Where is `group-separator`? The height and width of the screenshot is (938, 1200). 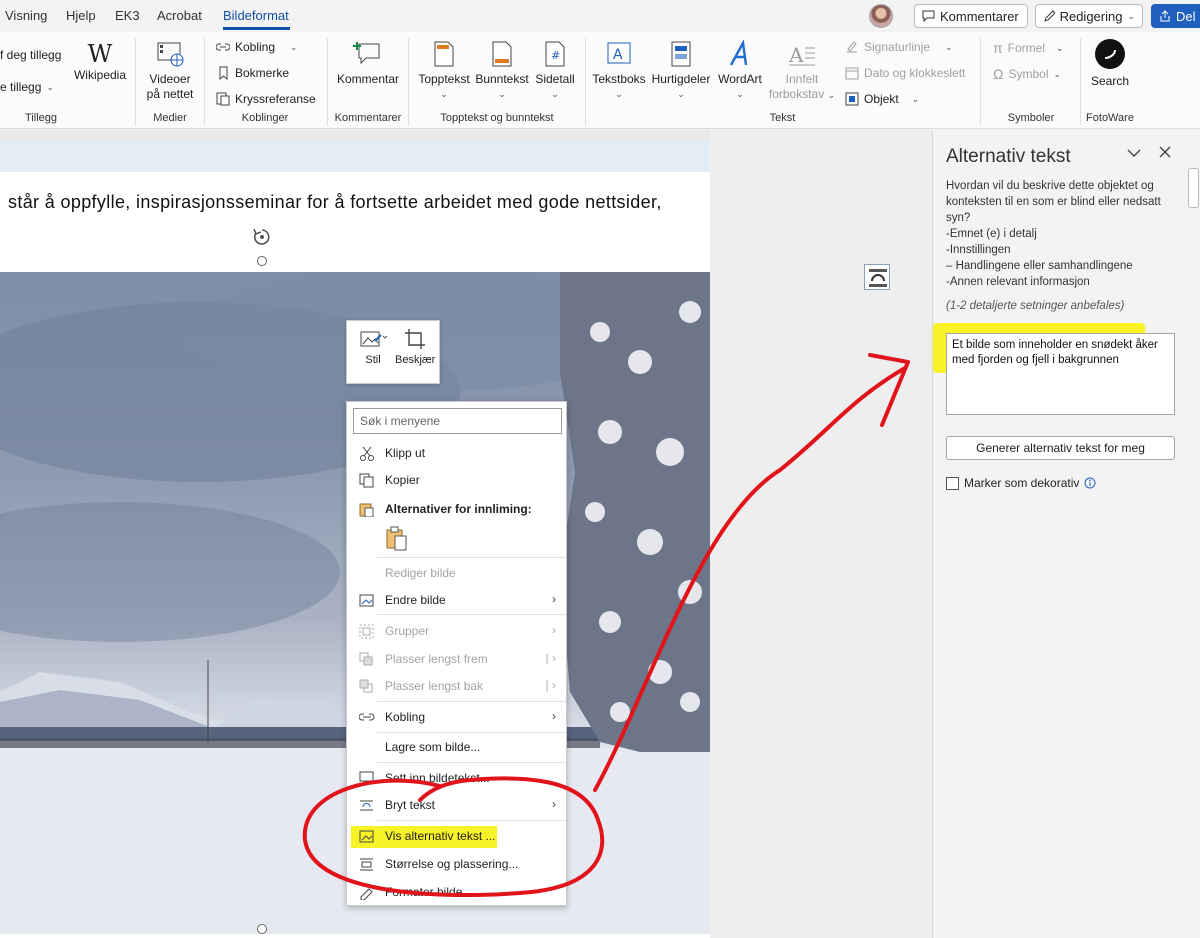
group-separator is located at coordinates (327, 82).